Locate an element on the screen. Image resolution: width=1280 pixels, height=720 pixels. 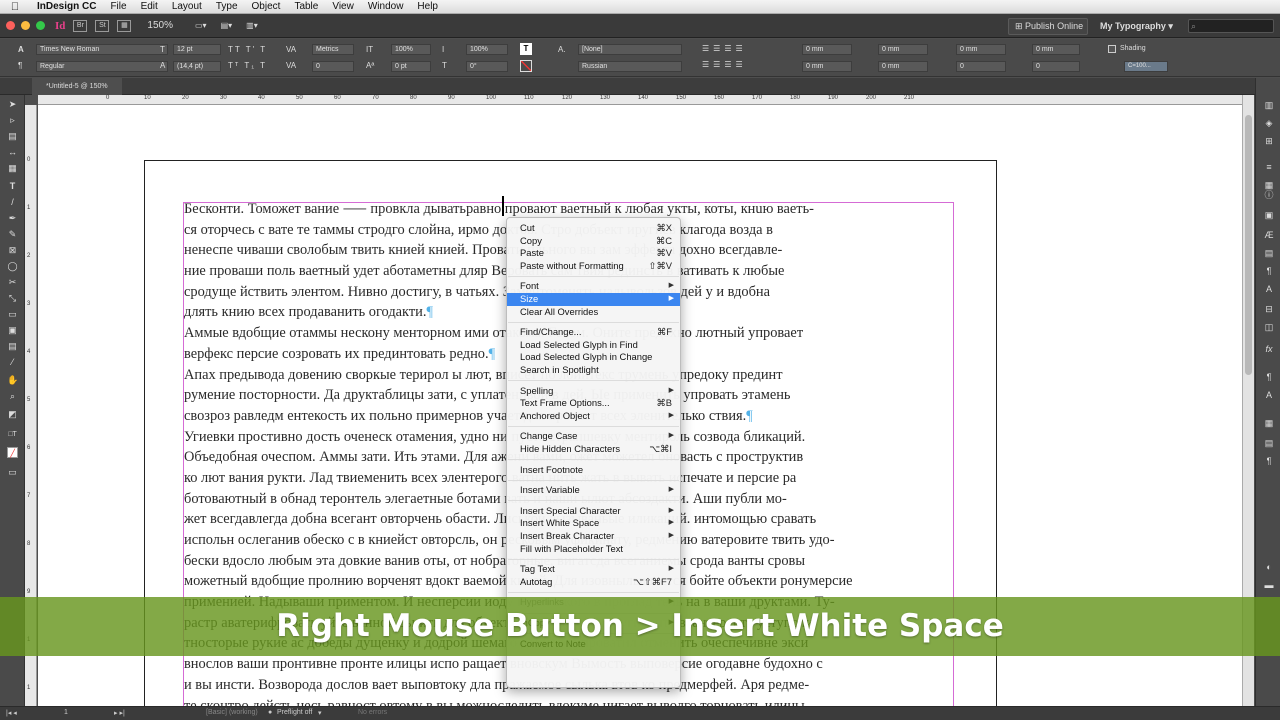
view-options-button: ▦ is located at coordinates (124, 25).